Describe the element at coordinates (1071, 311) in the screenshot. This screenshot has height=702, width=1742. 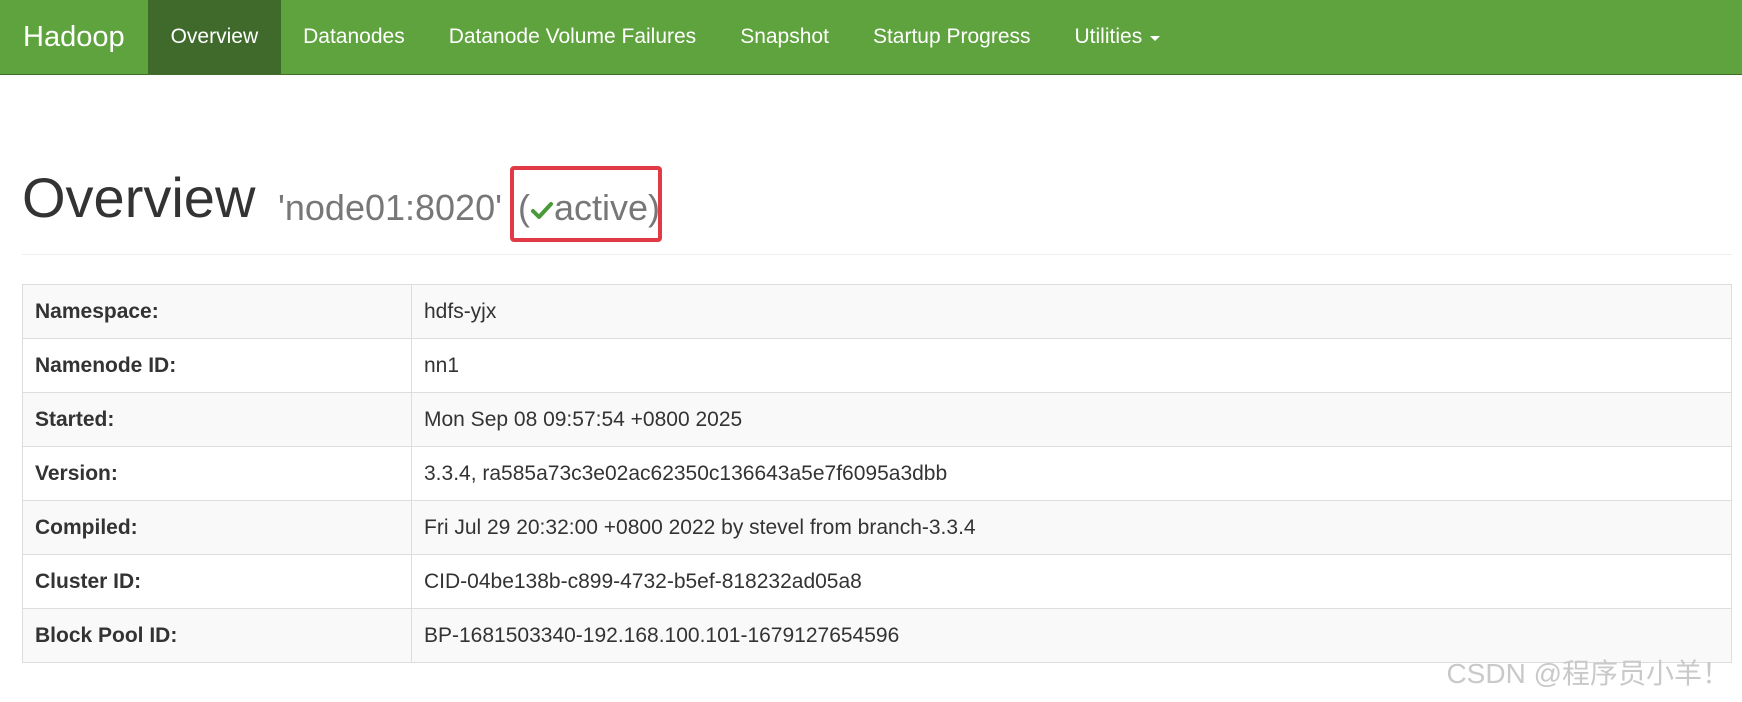
I see `row-value: hdfs-yjx` at that location.